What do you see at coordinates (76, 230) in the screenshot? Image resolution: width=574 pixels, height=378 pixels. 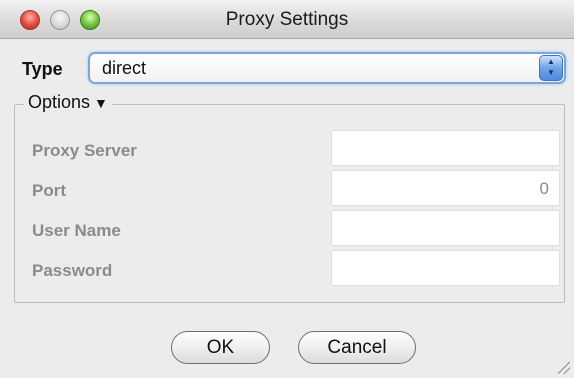 I see `user-name-label: User Name` at bounding box center [76, 230].